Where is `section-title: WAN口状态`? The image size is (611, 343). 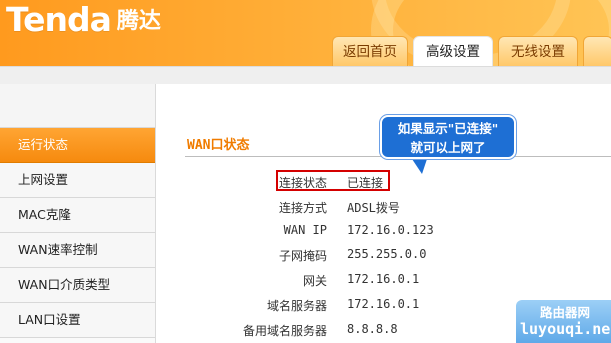 section-title: WAN口状态 is located at coordinates (218, 145).